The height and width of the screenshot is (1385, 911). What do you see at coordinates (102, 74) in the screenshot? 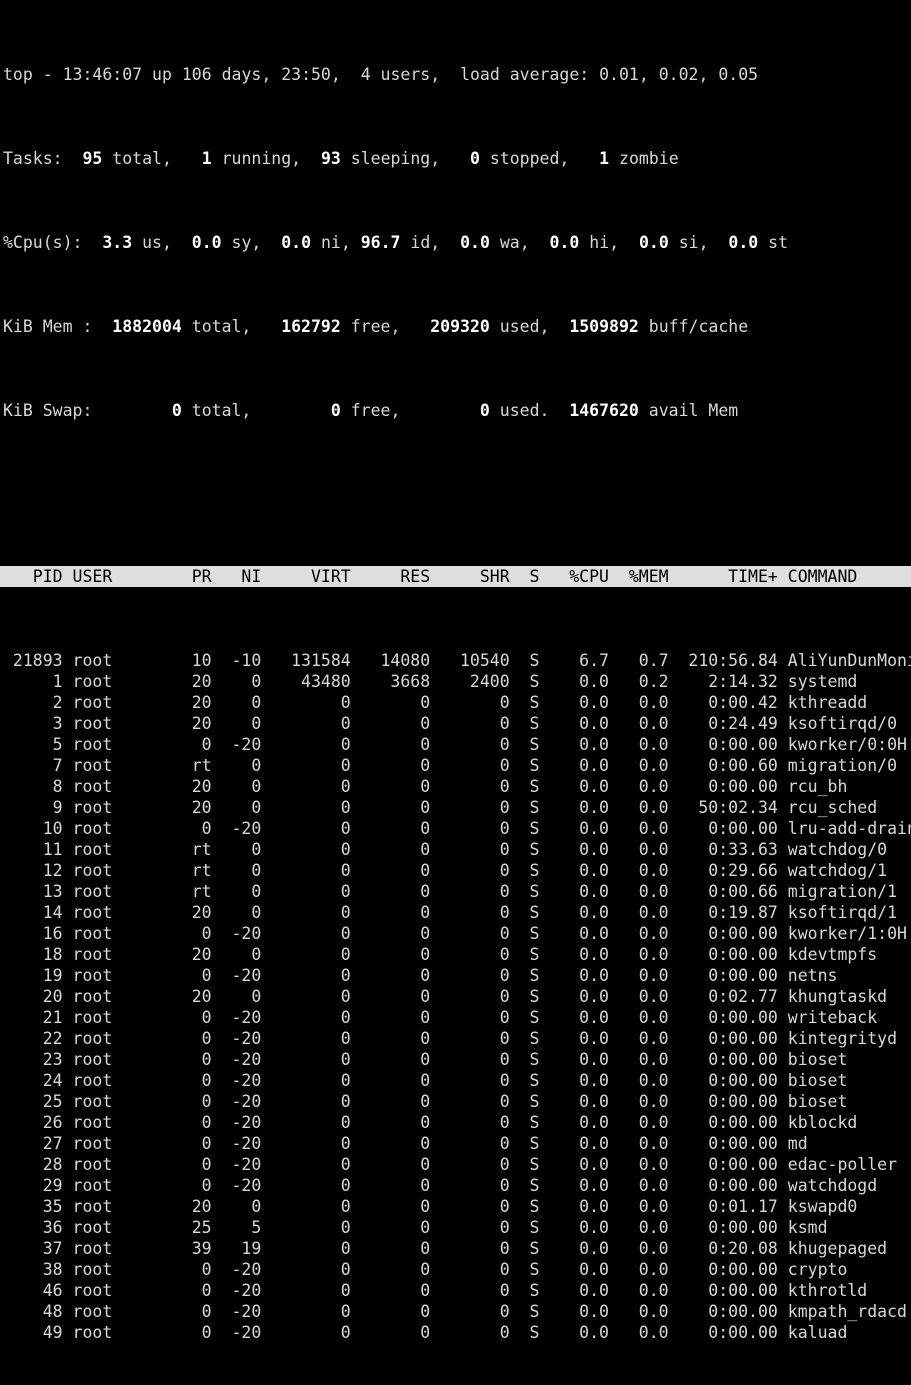
I see `current-time: 13:46:07` at bounding box center [102, 74].